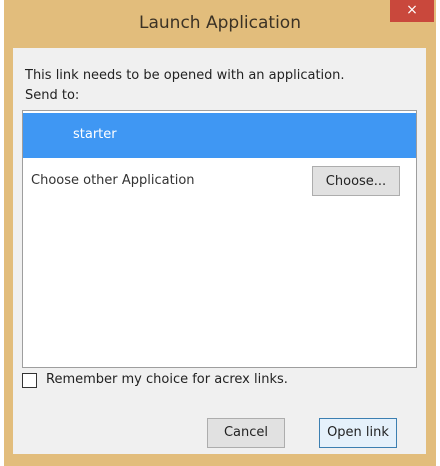  What do you see at coordinates (52, 95) in the screenshot?
I see `message-line-2: Send to:` at bounding box center [52, 95].